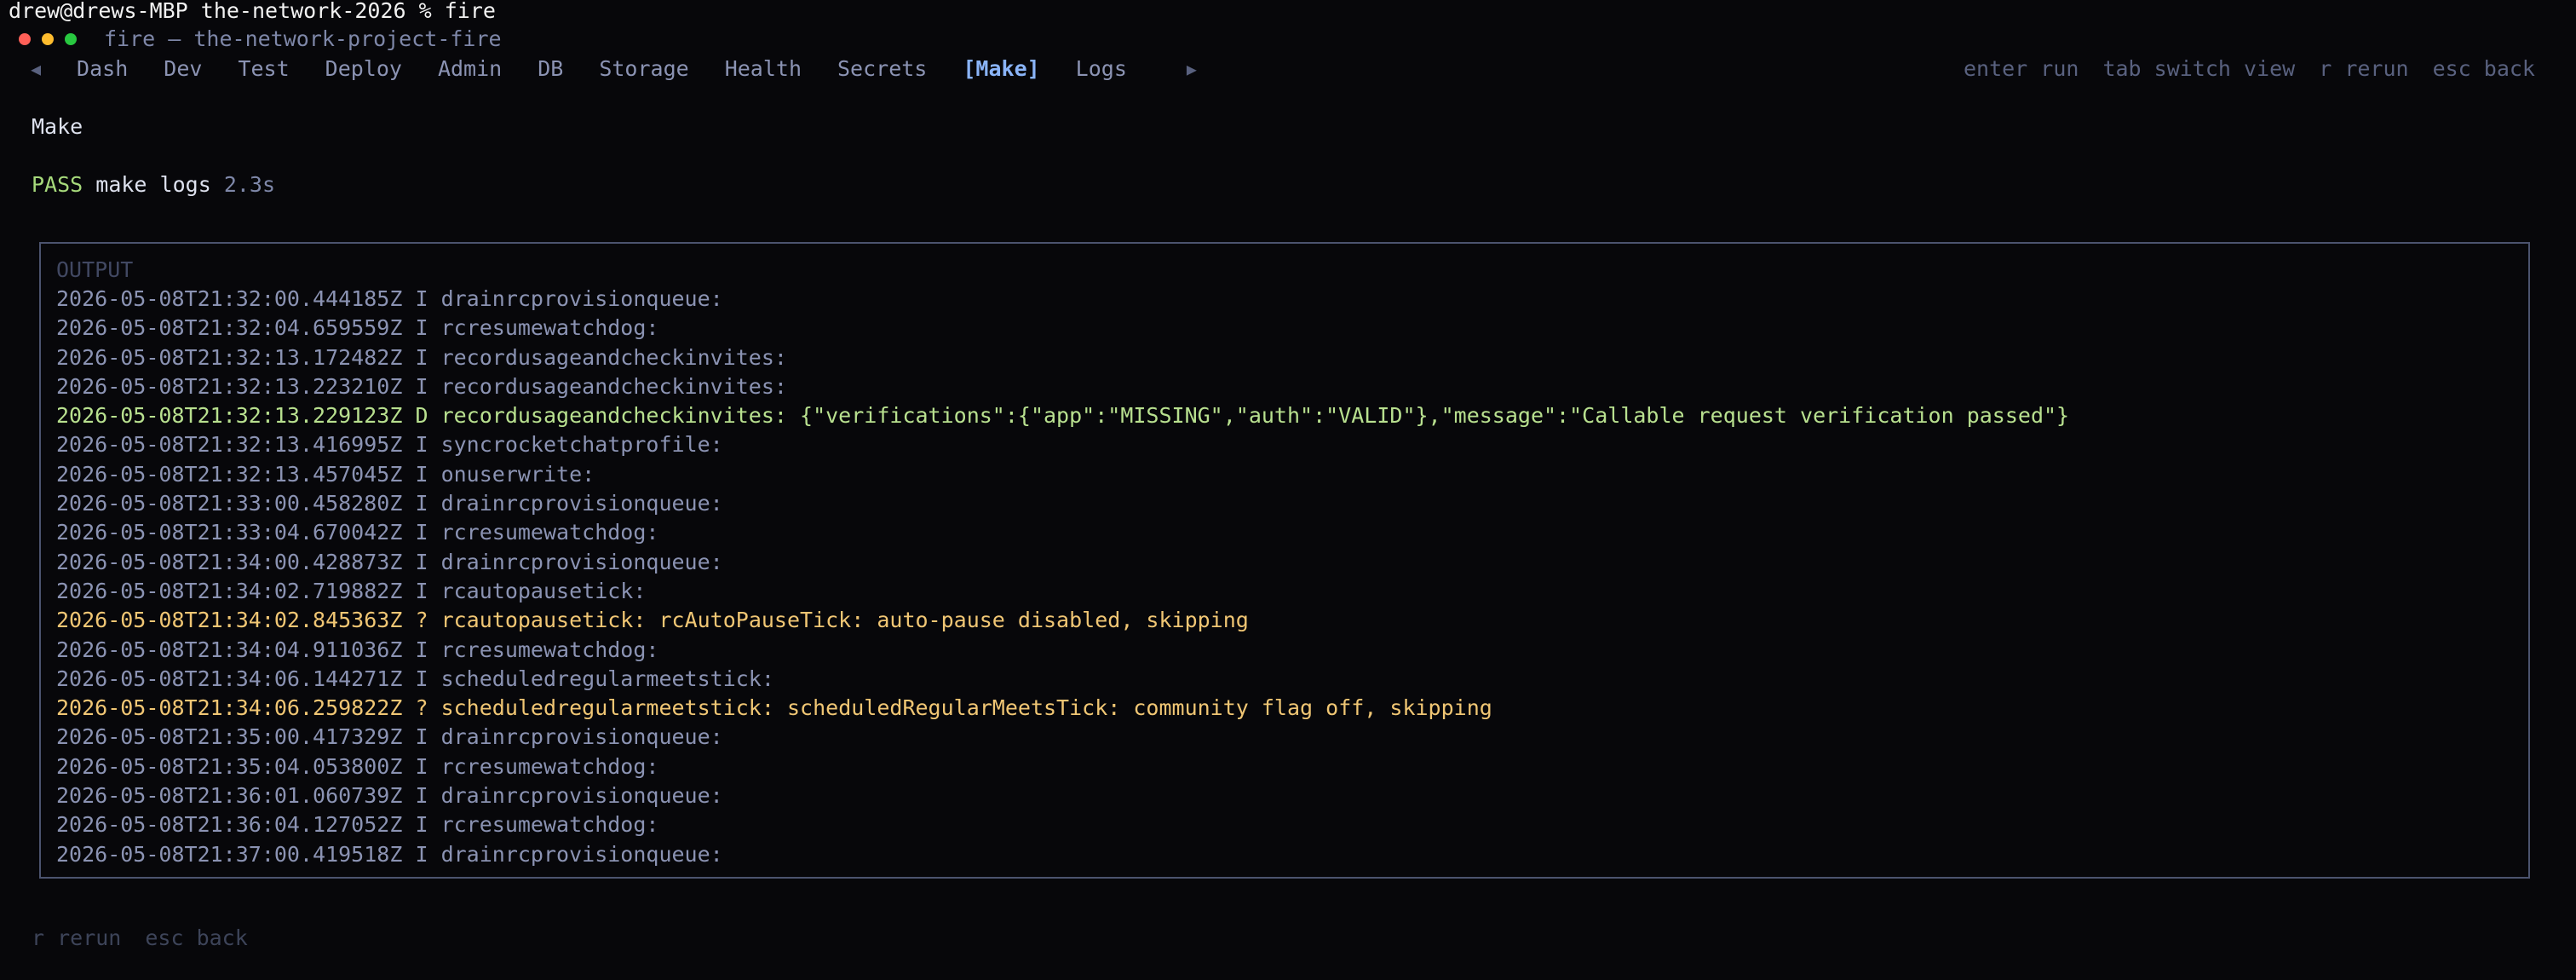 The image size is (2576, 980). Describe the element at coordinates (581, 445) in the screenshot. I see `log-function: syncrocketchatprofile:` at that location.